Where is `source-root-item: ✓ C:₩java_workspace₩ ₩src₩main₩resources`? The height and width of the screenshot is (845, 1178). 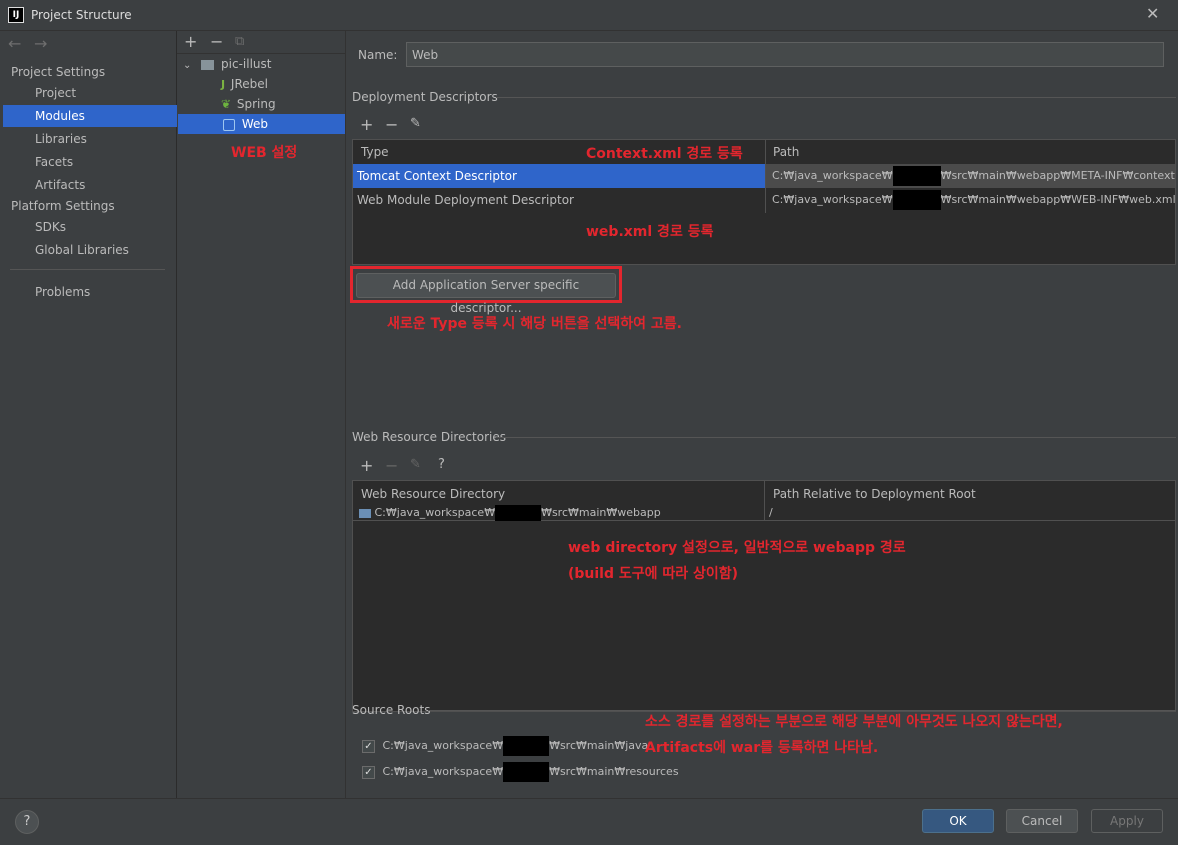 source-root-item: ✓ C:₩java_workspace₩ ₩src₩main₩resources is located at coordinates (522, 772).